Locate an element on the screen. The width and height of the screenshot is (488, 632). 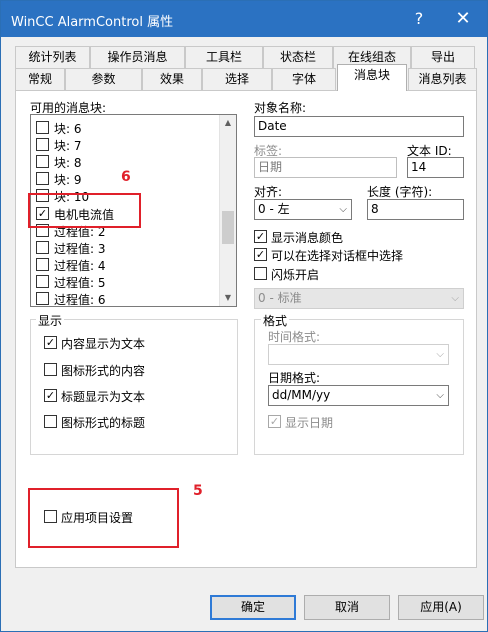
time-format-label: 时间格式: is located at coordinates (294, 337).